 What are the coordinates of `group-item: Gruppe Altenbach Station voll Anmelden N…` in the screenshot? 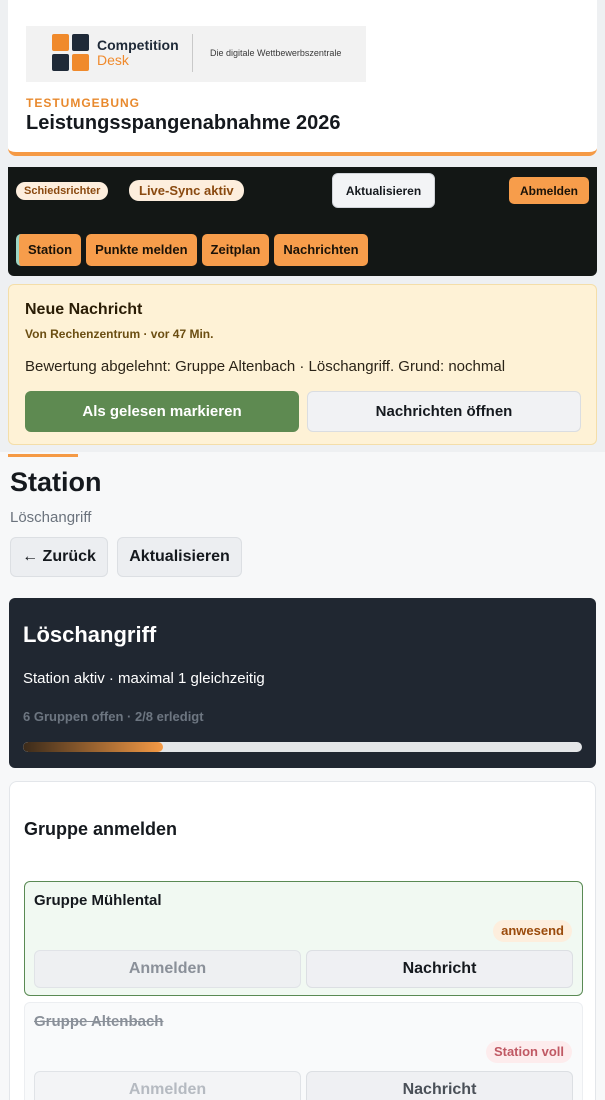 It's located at (303, 1051).